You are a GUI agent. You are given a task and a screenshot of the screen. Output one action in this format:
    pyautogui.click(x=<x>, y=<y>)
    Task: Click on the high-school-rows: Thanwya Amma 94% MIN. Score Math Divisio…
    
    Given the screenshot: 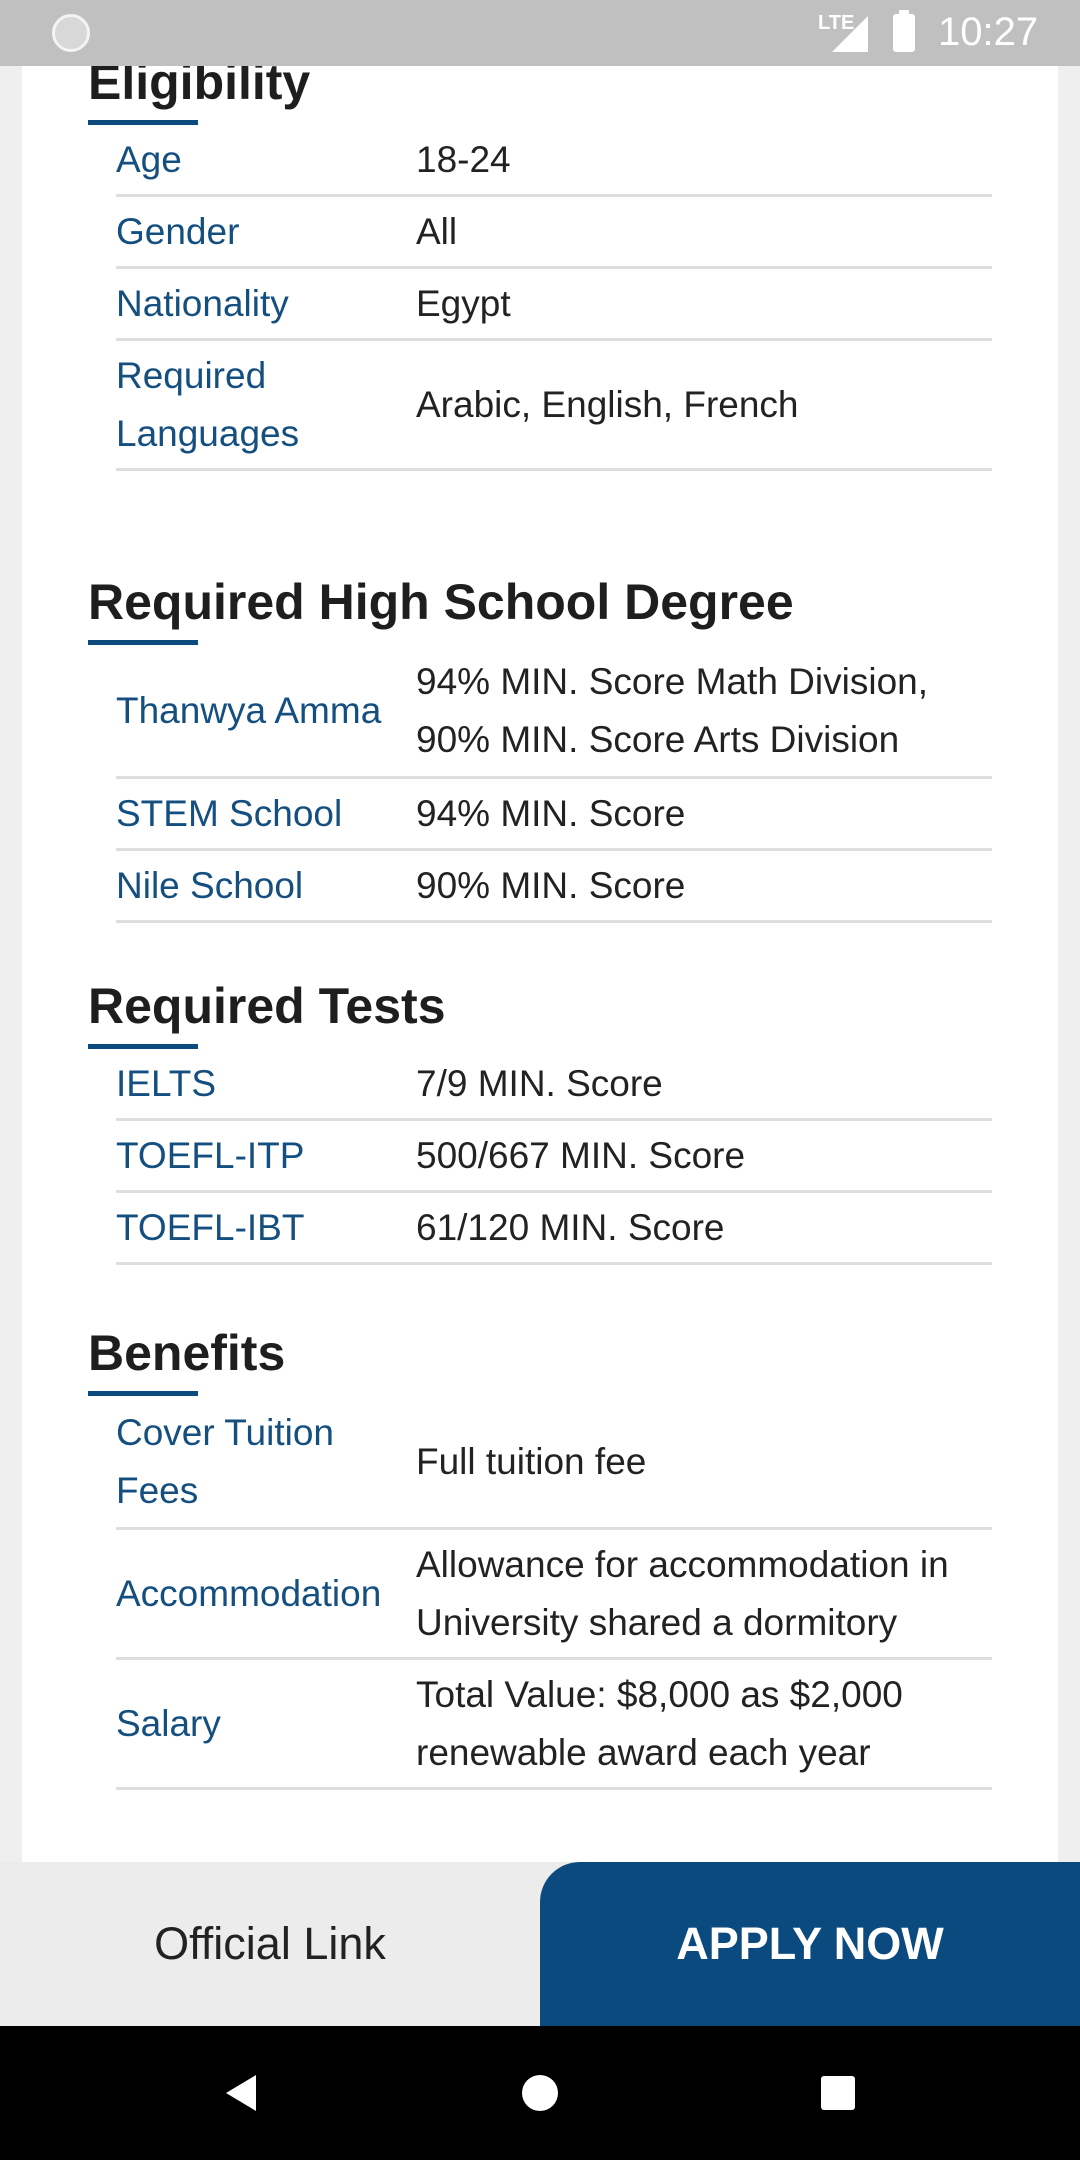 What is the action you would take?
    pyautogui.click(x=554, y=784)
    